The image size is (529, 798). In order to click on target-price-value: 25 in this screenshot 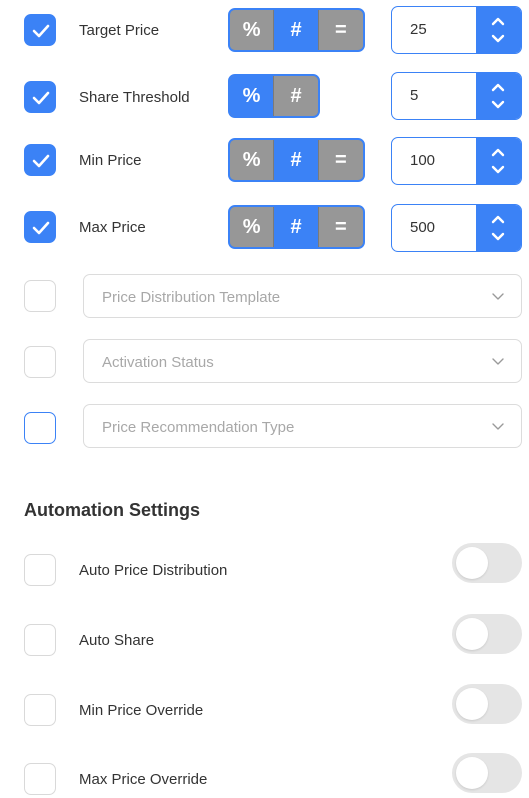, I will do `click(418, 29)`.